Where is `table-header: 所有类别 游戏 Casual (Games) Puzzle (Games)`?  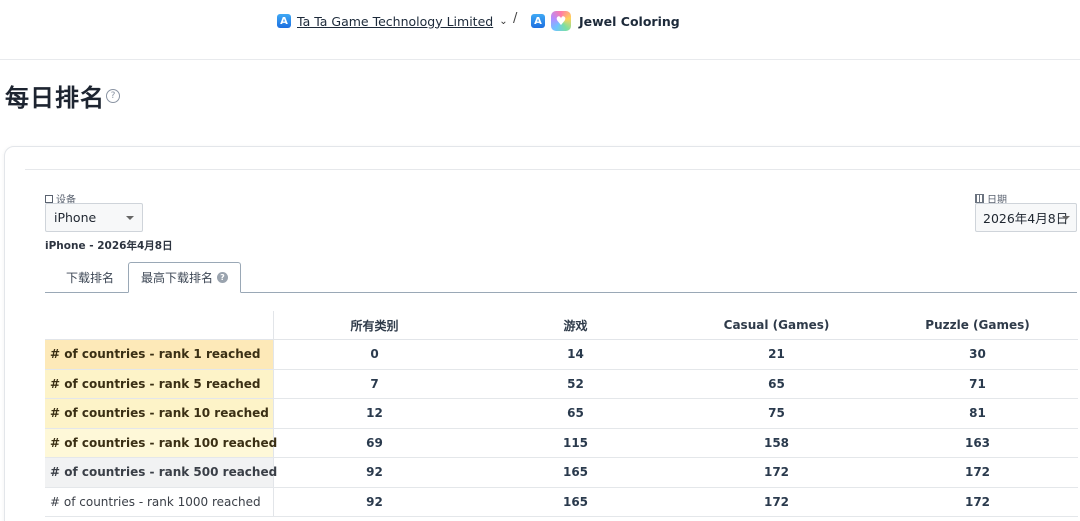 table-header: 所有类别 游戏 Casual (Games) Puzzle (Games) is located at coordinates (561, 325).